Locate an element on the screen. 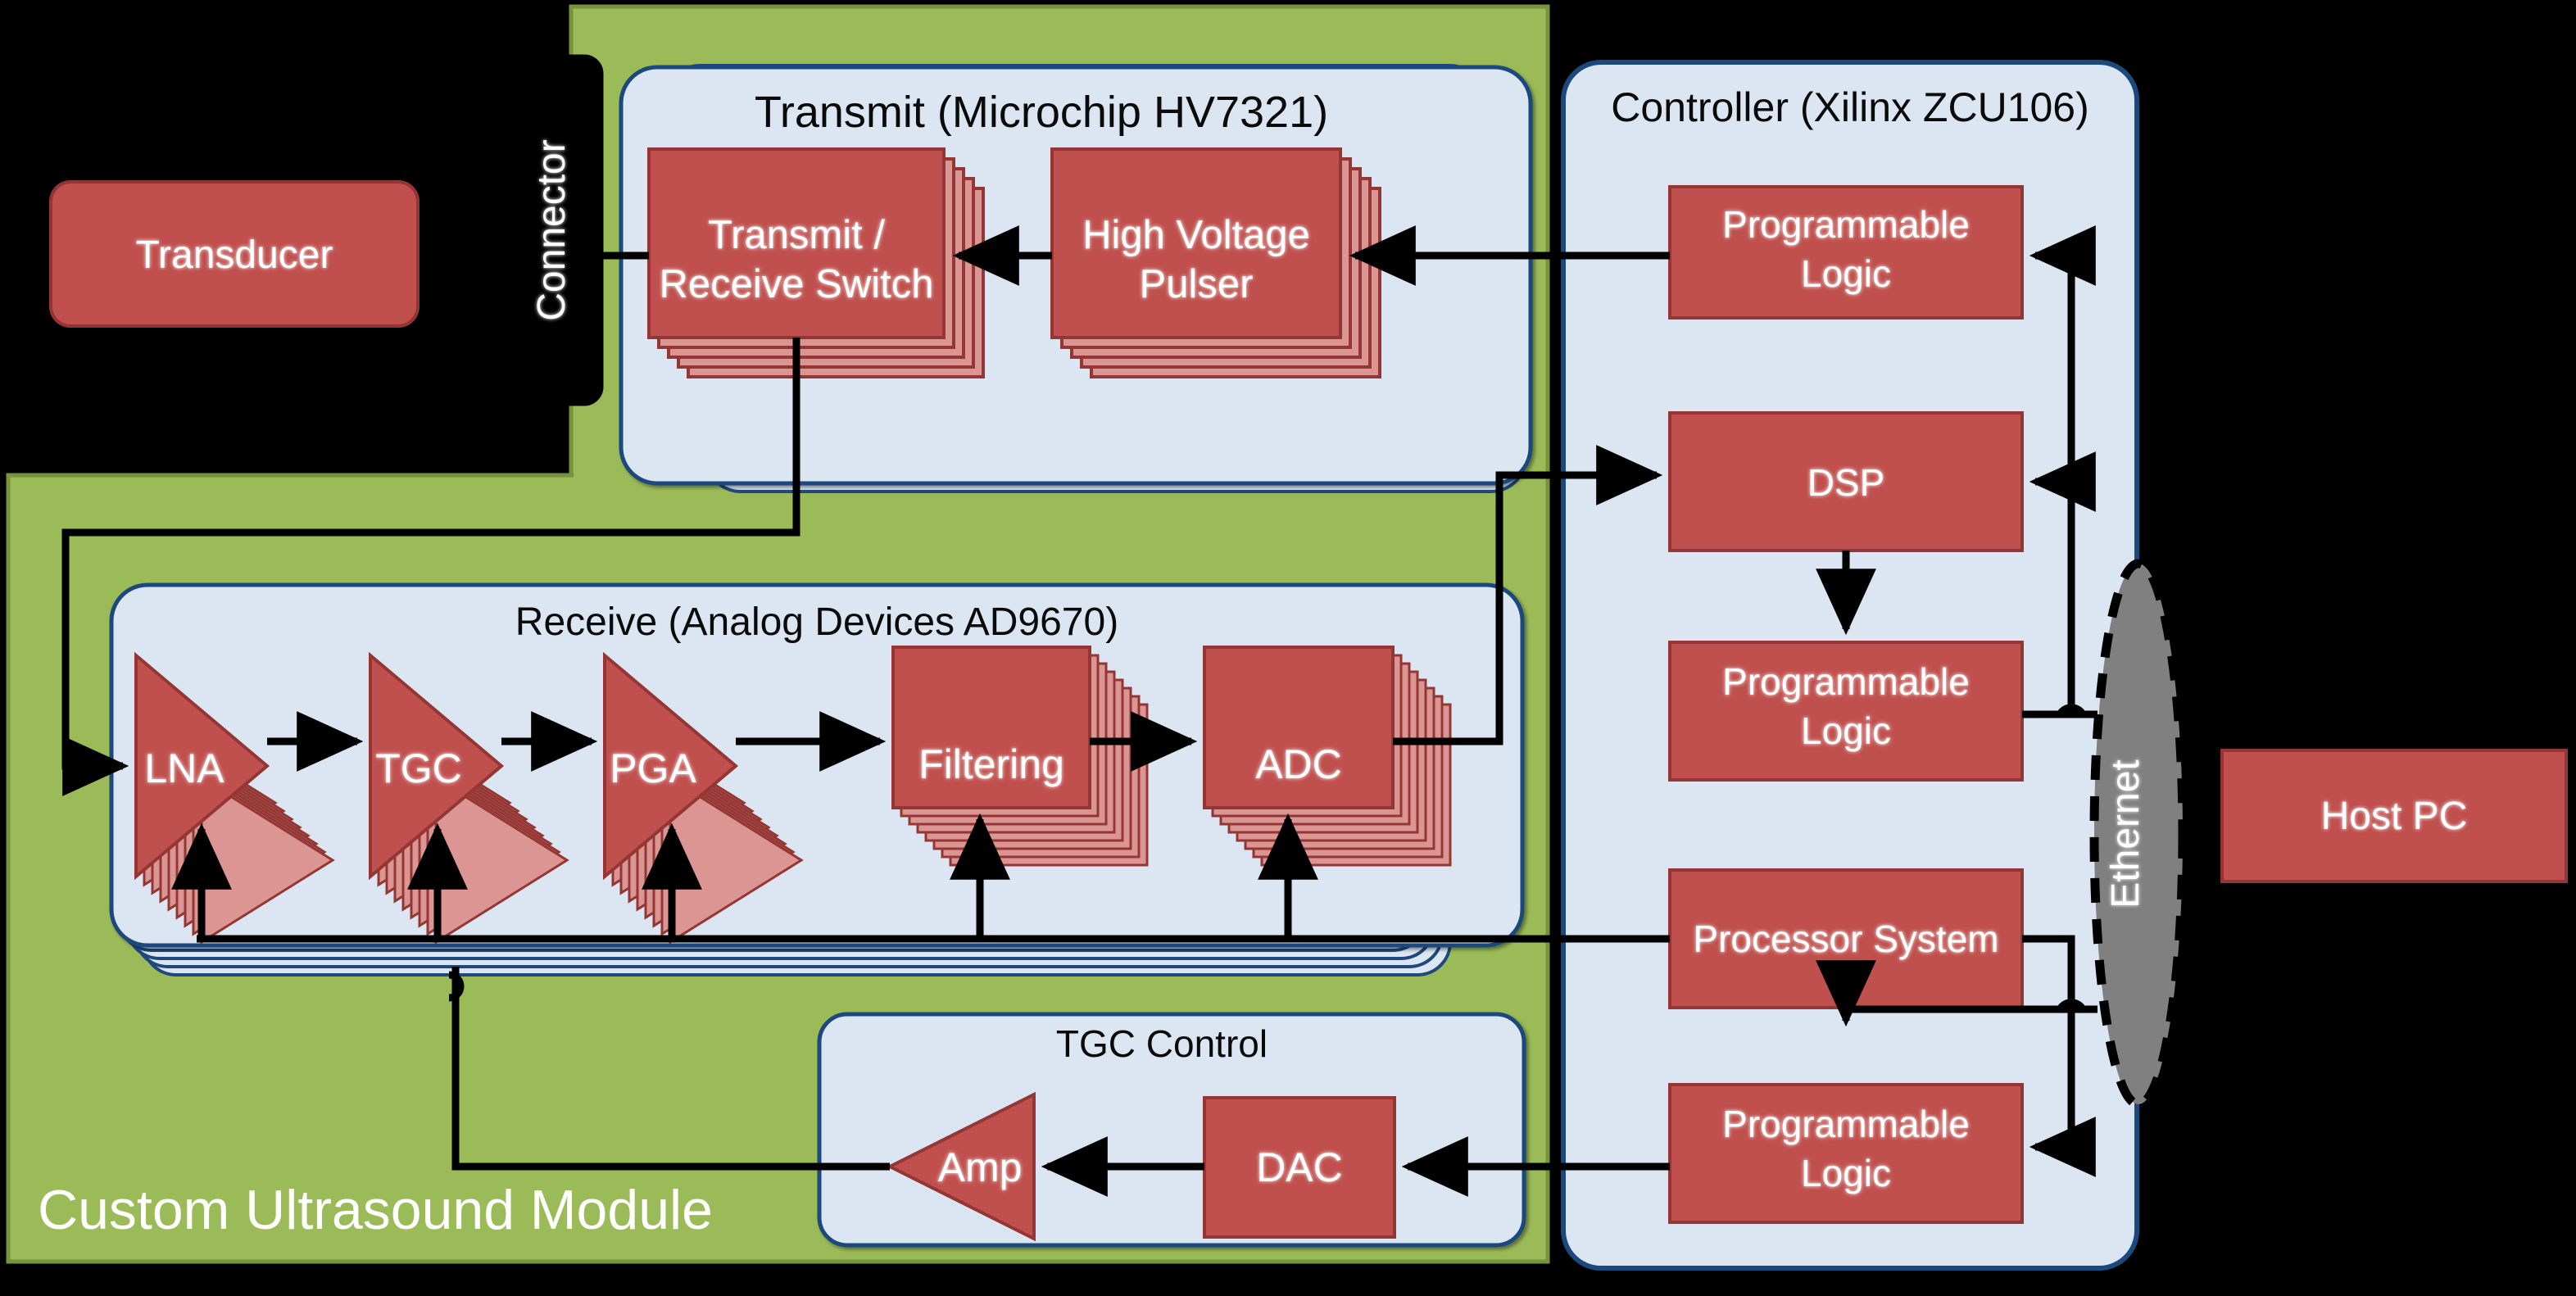  dac-label: DAC is located at coordinates (1299, 1167).